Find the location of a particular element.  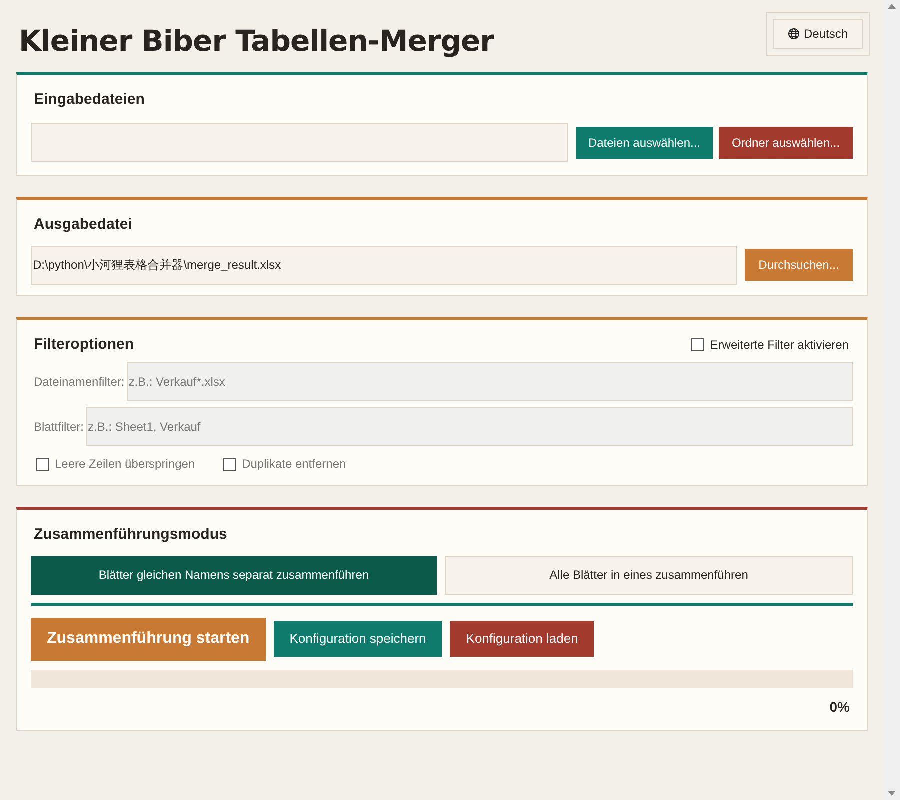

globe-icon is located at coordinates (794, 34).